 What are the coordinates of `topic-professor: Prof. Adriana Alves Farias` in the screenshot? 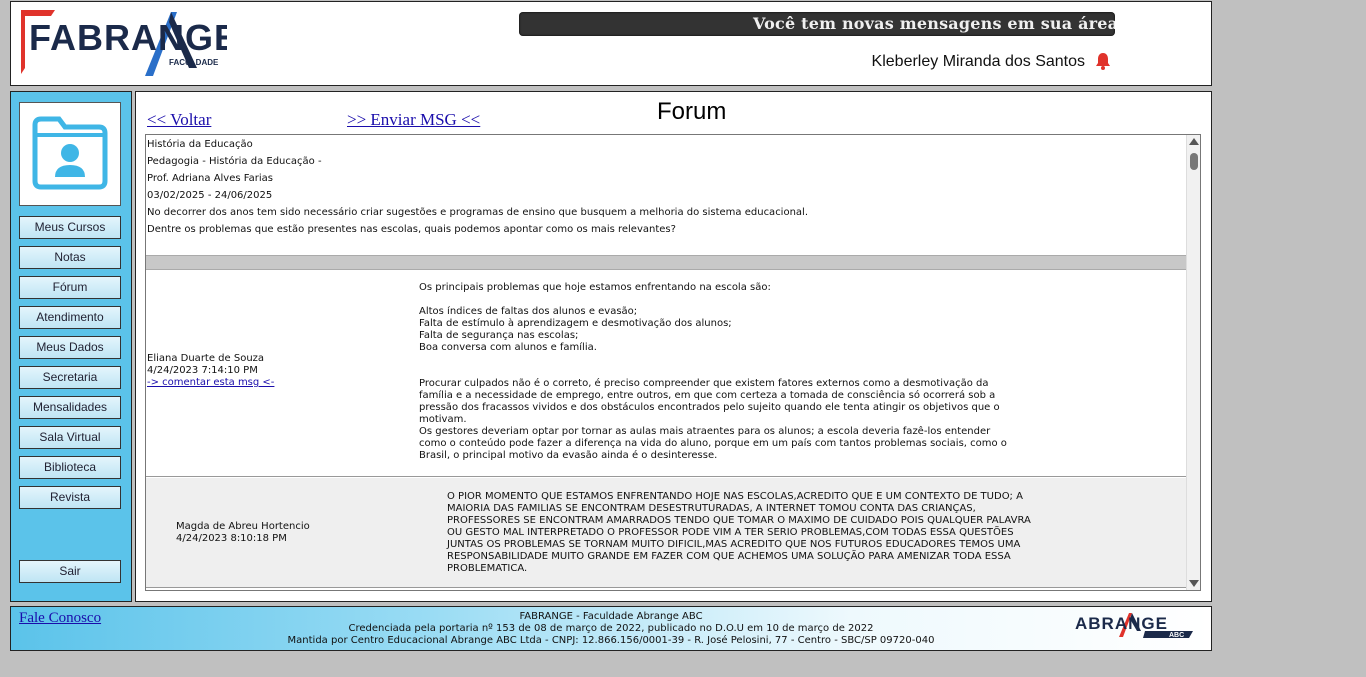 It's located at (210, 178).